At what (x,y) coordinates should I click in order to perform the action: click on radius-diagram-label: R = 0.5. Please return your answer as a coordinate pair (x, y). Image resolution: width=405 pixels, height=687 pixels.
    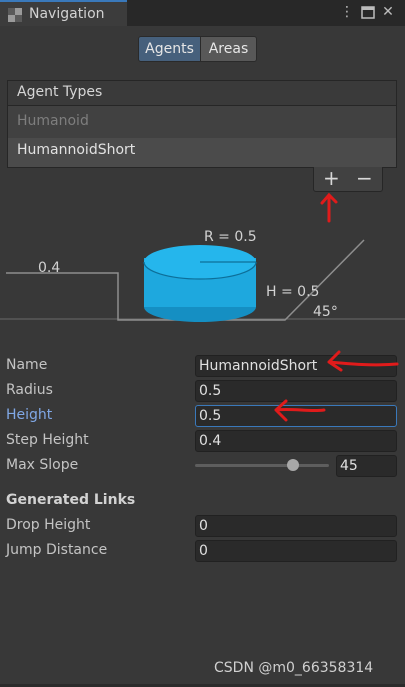
    Looking at the image, I should click on (230, 237).